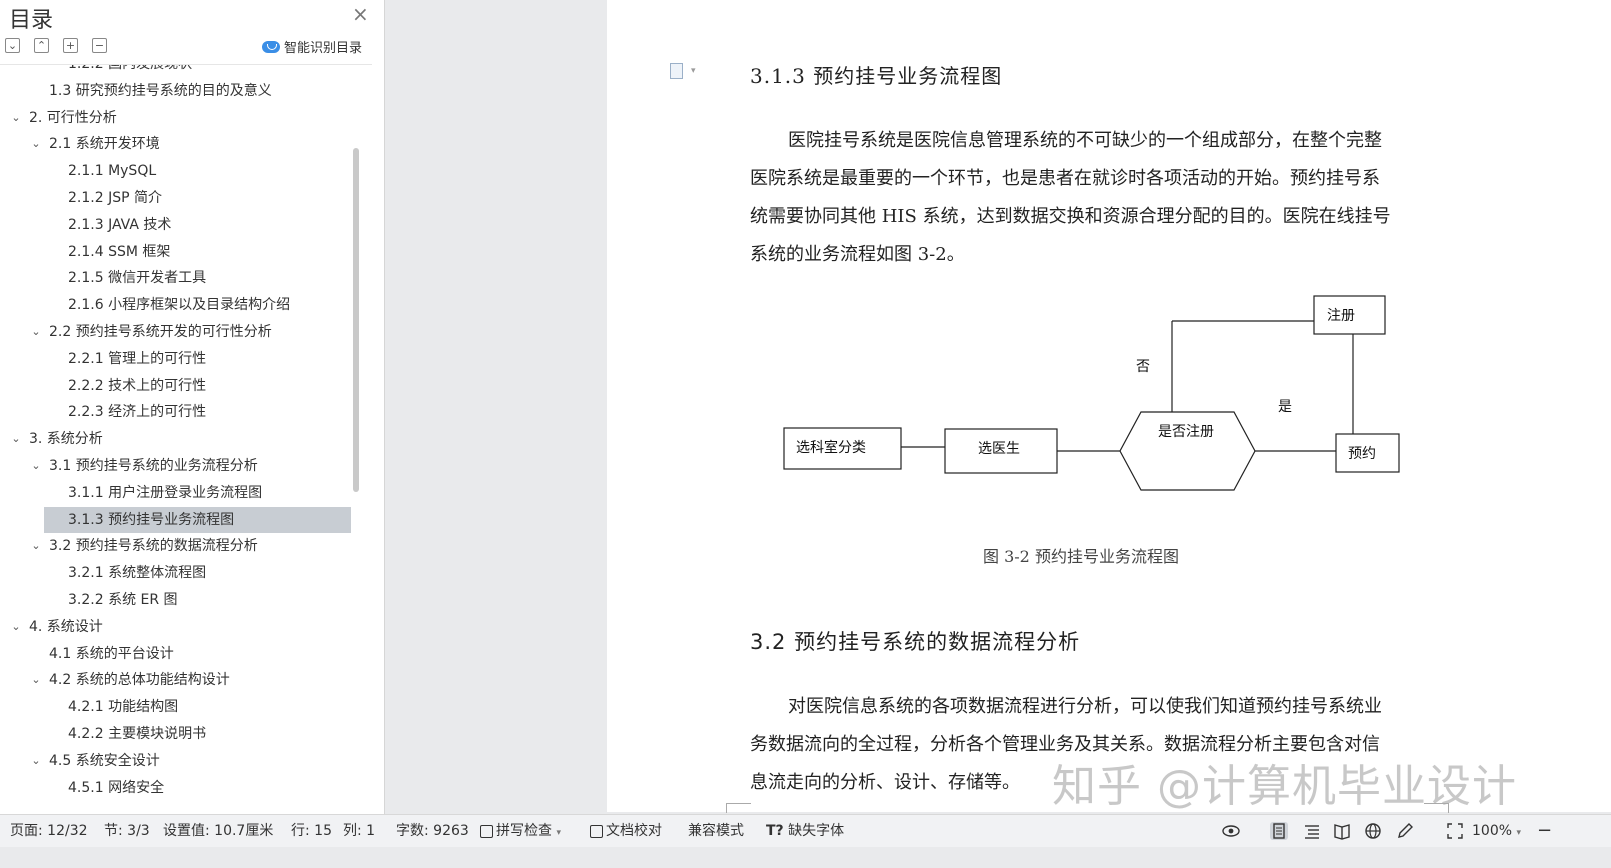  What do you see at coordinates (123, 600) in the screenshot?
I see `toc-item-label: 3.2.2 系统 ER 图` at bounding box center [123, 600].